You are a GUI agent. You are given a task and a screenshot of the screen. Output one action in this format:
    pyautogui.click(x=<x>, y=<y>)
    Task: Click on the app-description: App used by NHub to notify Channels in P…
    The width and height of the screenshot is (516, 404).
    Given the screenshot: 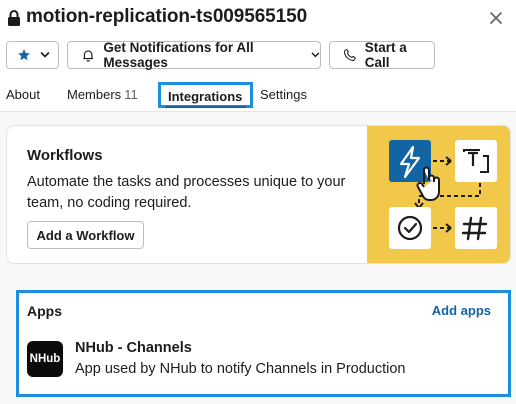 What is the action you would take?
    pyautogui.click(x=240, y=369)
    